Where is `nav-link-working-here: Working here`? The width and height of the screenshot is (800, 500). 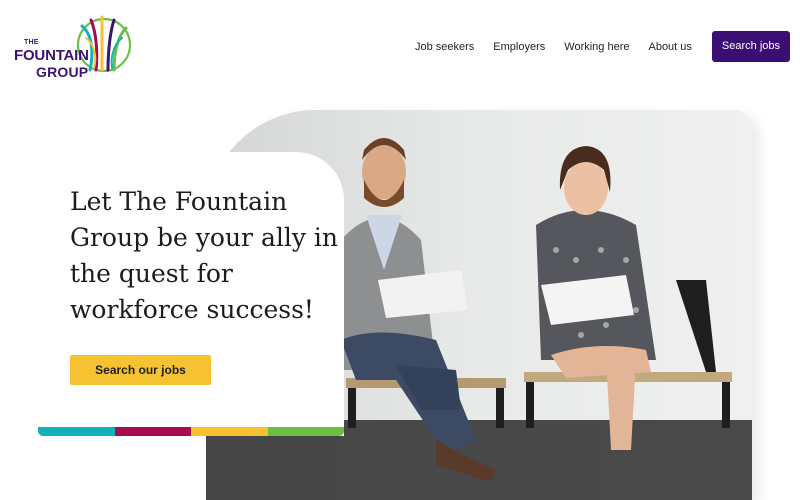
nav-link-working-here: Working here is located at coordinates (596, 47).